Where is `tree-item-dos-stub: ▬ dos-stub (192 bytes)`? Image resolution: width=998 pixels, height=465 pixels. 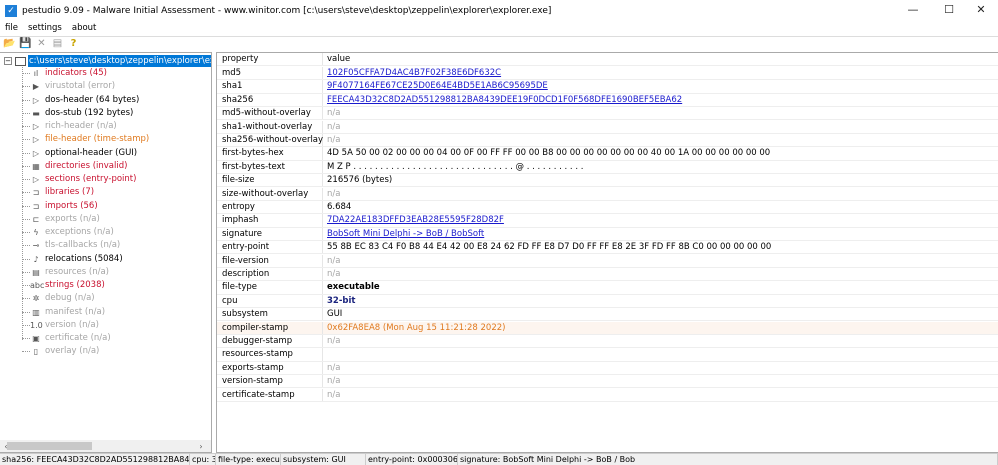 tree-item-dos-stub: ▬ dos-stub (192 bytes) is located at coordinates (77, 113).